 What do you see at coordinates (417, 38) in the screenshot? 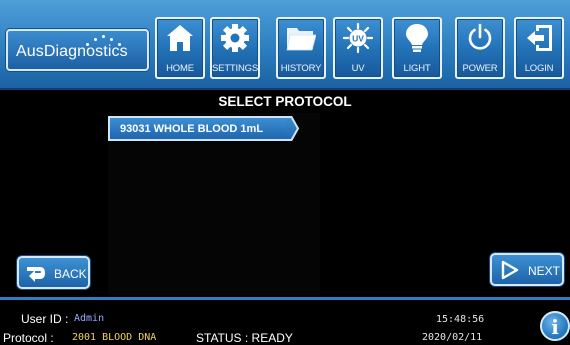
I see `lightbulb-icon` at bounding box center [417, 38].